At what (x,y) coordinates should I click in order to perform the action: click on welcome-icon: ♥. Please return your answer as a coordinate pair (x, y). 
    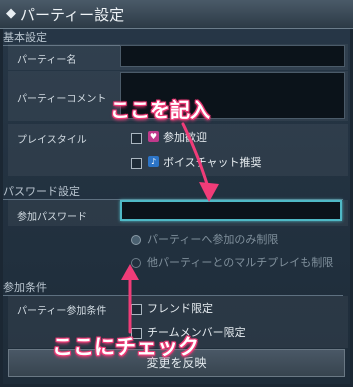
    Looking at the image, I should click on (153, 136).